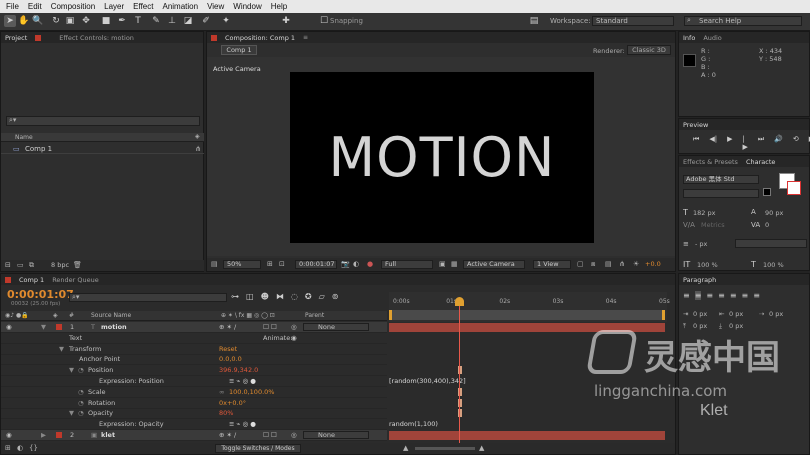 This screenshot has width=810, height=455. What do you see at coordinates (699, 280) in the screenshot?
I see `tab-paragraph: Paragraph` at bounding box center [699, 280].